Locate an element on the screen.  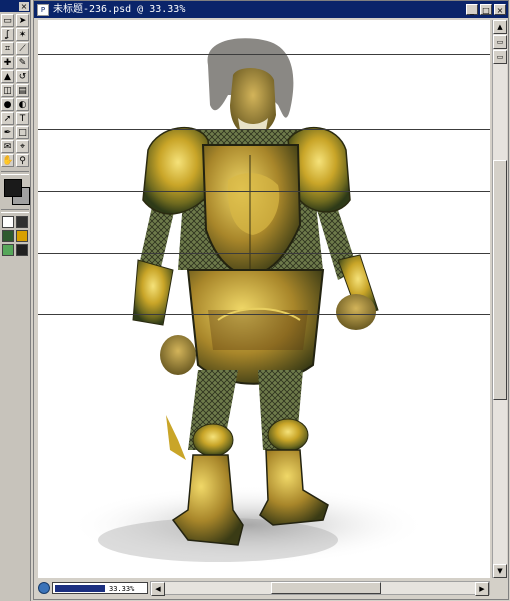
scroll-up-icon: ▲ is located at coordinates (500, 27).